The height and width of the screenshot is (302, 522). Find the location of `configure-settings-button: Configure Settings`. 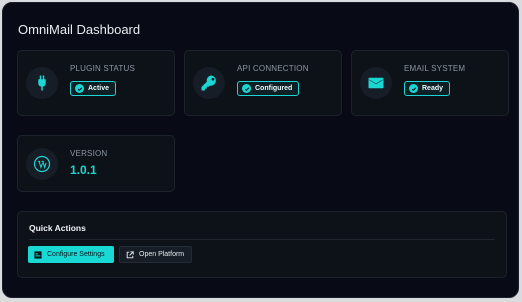

configure-settings-button: Configure Settings is located at coordinates (71, 254).